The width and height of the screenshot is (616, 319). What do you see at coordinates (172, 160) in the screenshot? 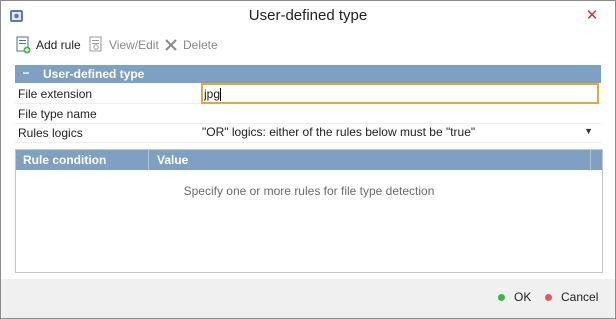
I see `column-value: Value` at bounding box center [172, 160].